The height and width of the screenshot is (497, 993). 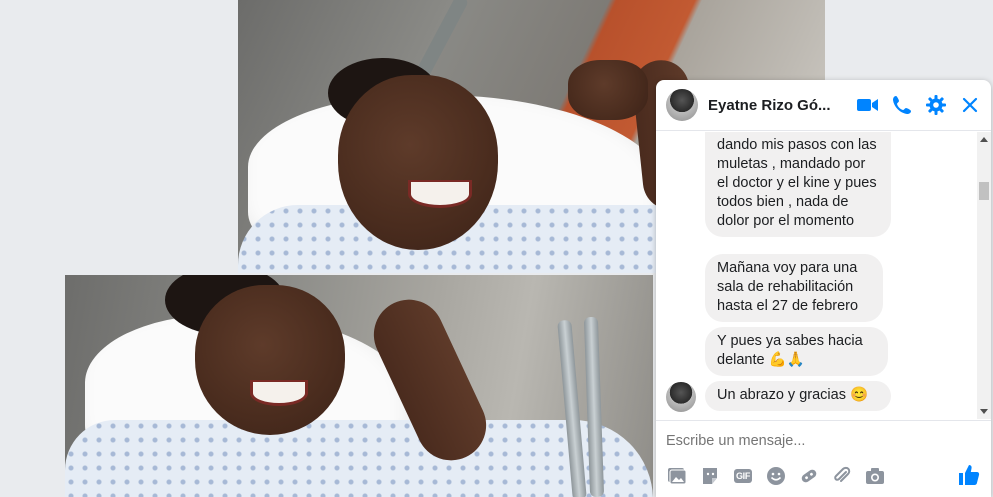 I want to click on attachment-icon, so click(x=842, y=476).